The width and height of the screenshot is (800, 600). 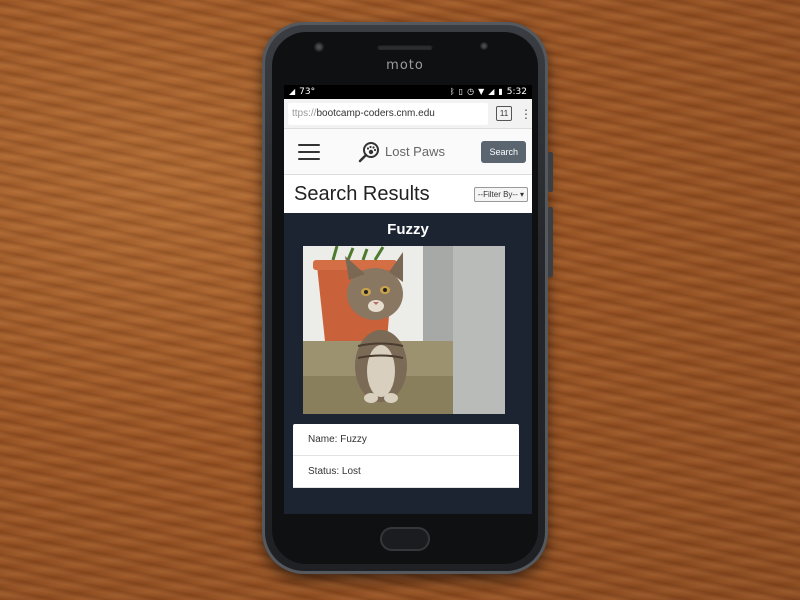 What do you see at coordinates (309, 151) in the screenshot?
I see `hamburger-menu-icon` at bounding box center [309, 151].